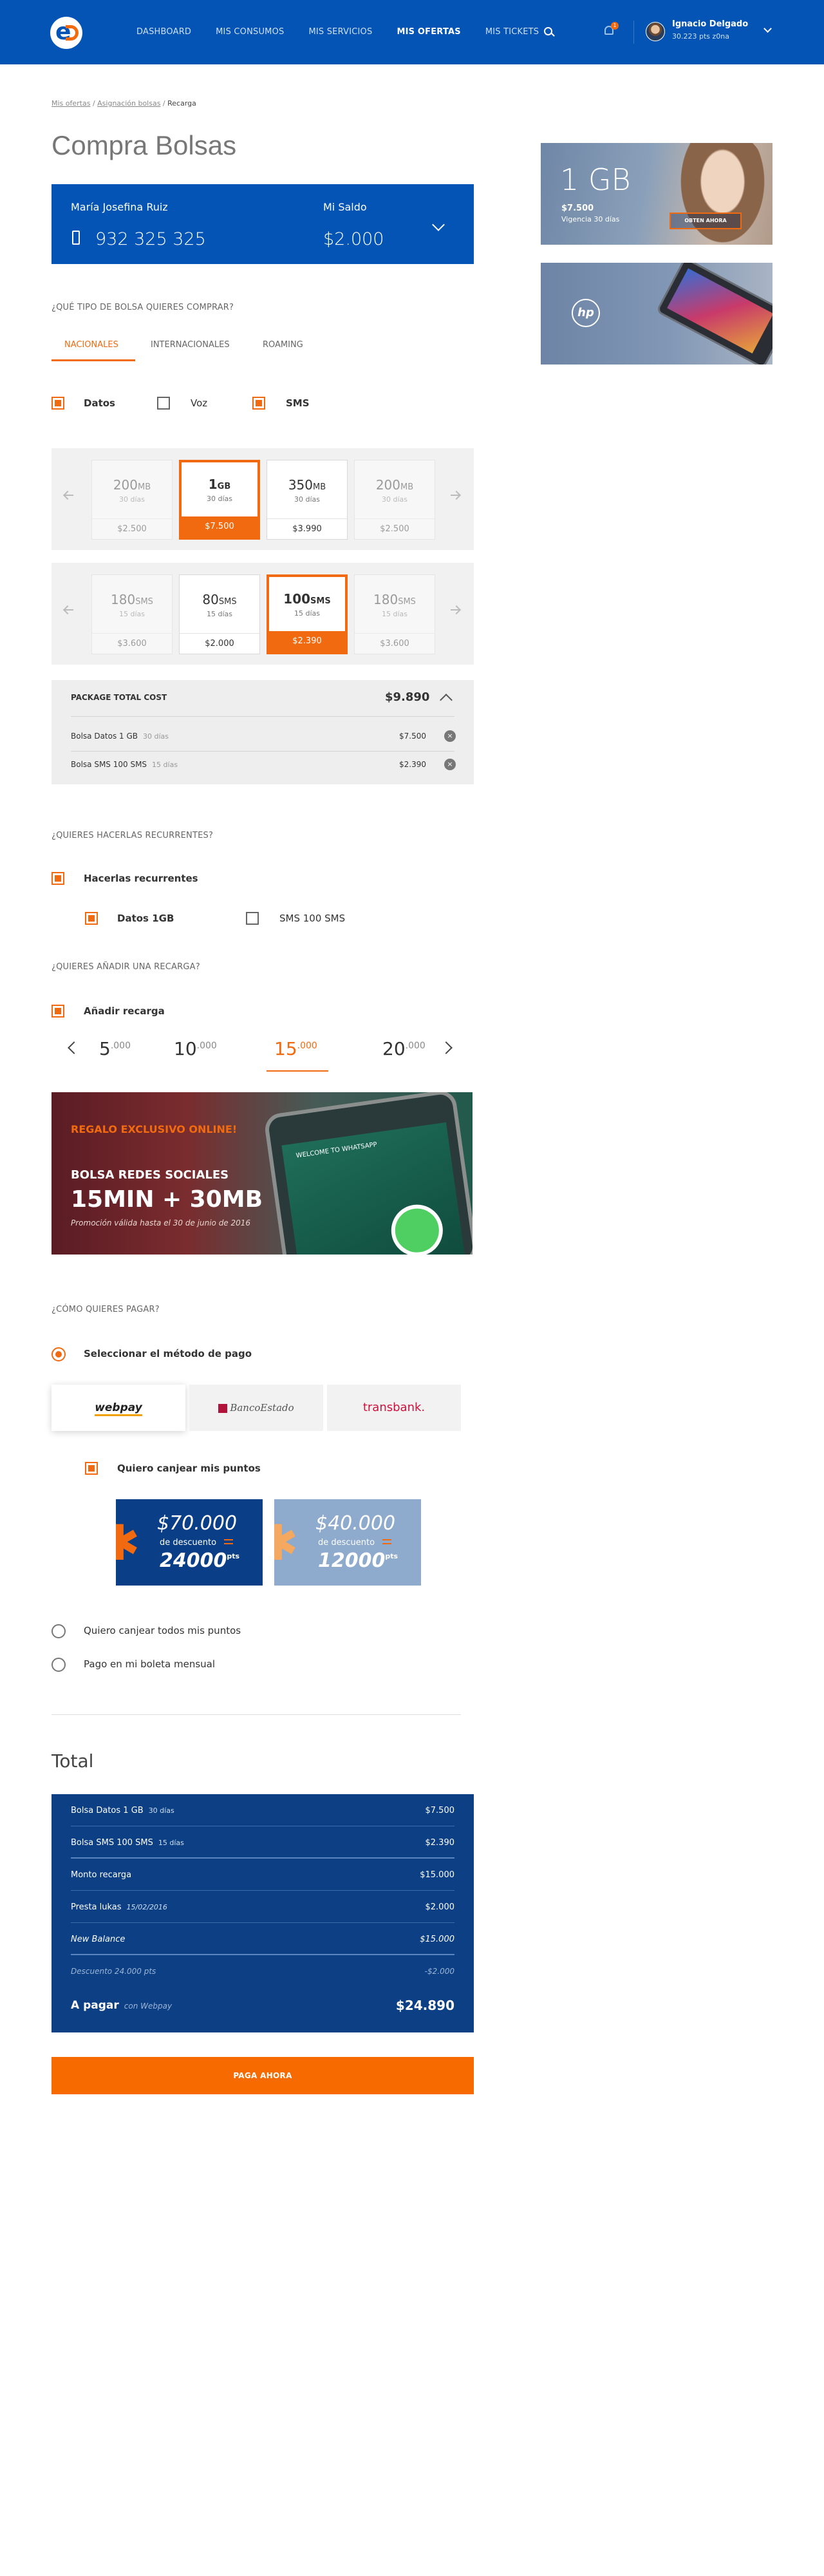  Describe the element at coordinates (633, 32) in the screenshot. I see `header-divider` at that location.